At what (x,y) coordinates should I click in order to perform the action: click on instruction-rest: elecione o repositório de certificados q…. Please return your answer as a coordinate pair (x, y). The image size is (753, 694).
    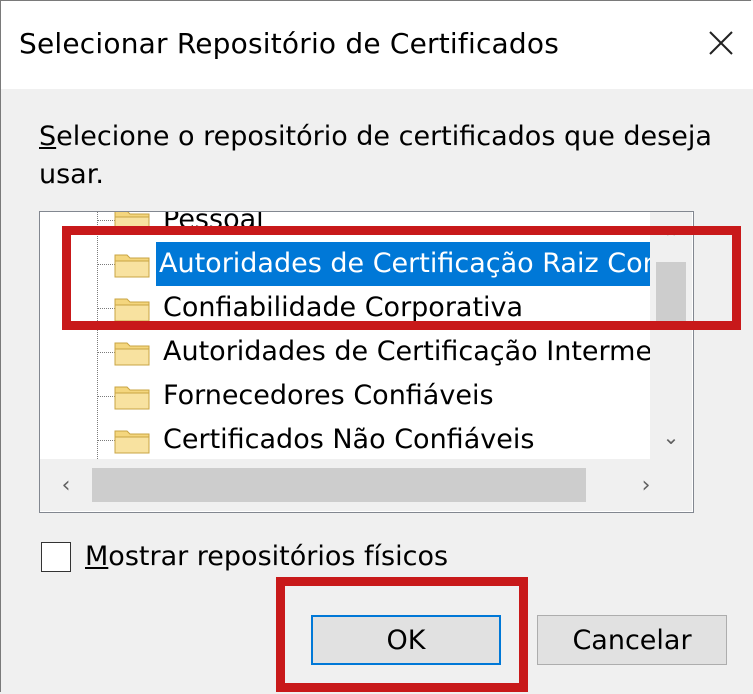
    Looking at the image, I should click on (375, 155).